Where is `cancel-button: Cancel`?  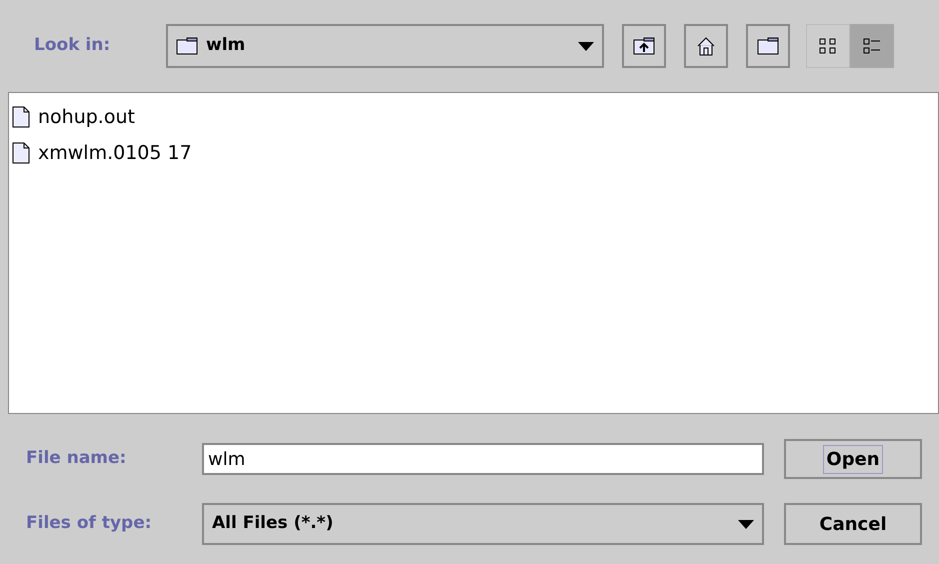 cancel-button: Cancel is located at coordinates (853, 524).